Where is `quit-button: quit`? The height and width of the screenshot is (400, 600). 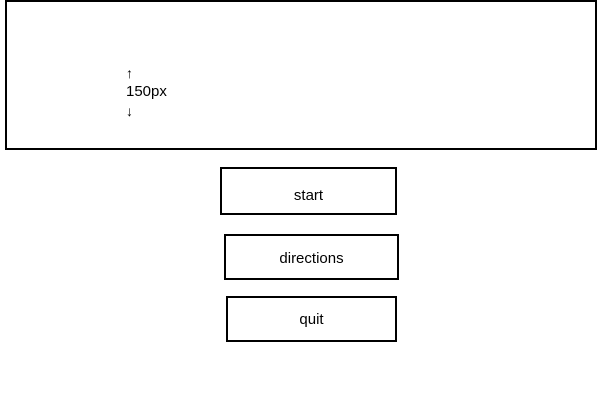 quit-button: quit is located at coordinates (311, 319).